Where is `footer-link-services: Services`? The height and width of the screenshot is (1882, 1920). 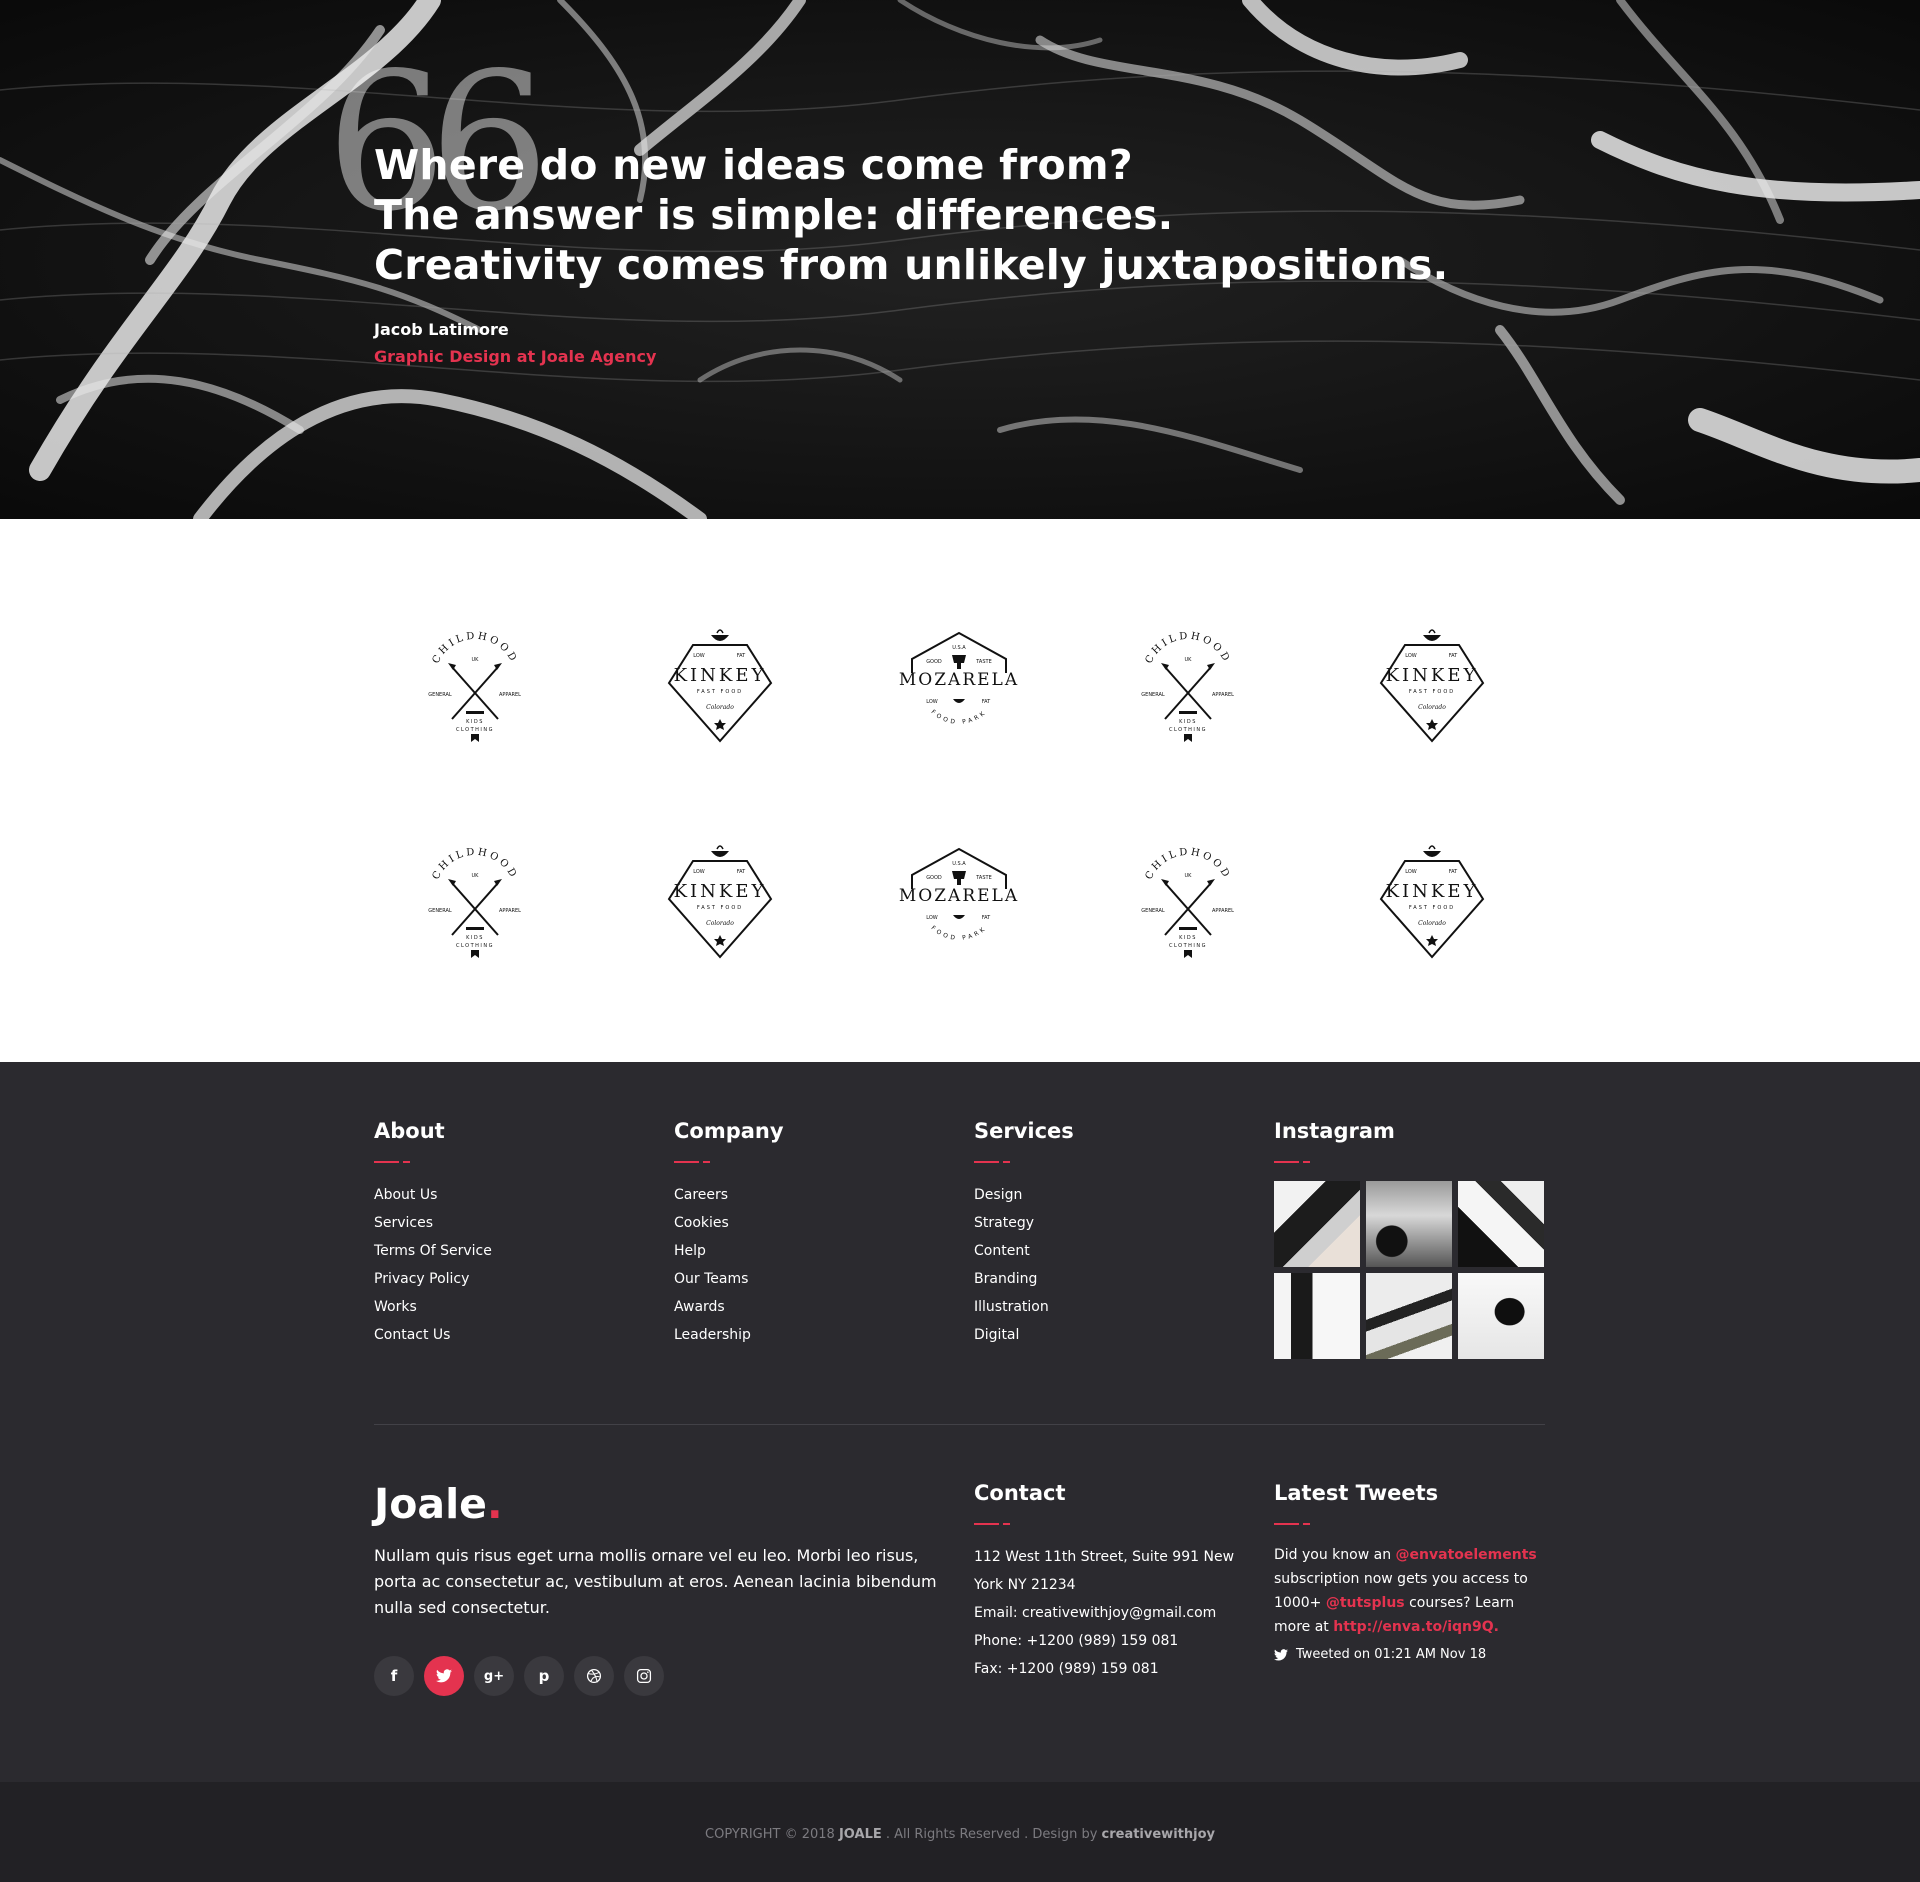 footer-link-services: Services is located at coordinates (433, 1223).